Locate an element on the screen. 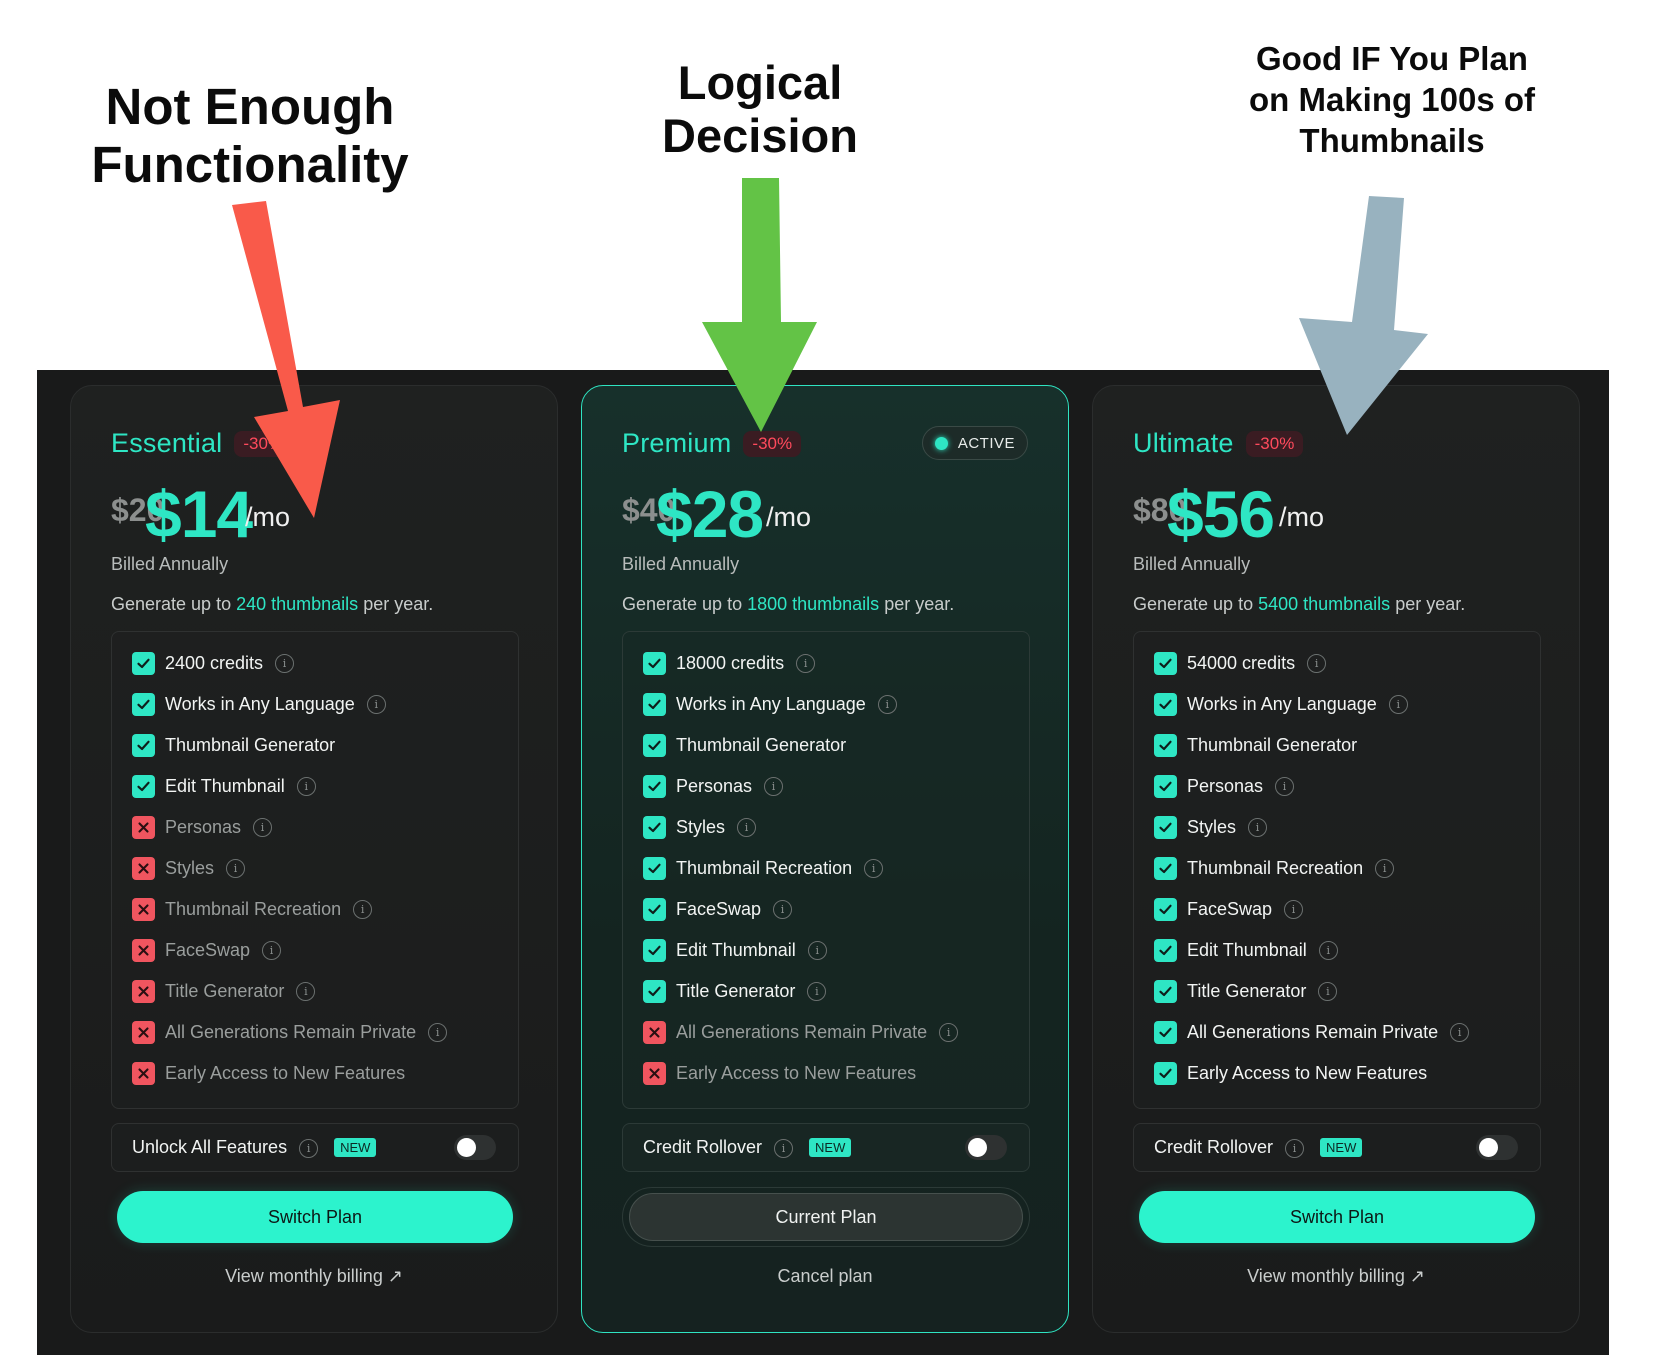  current-plan-button: Current Plan is located at coordinates (826, 1217).